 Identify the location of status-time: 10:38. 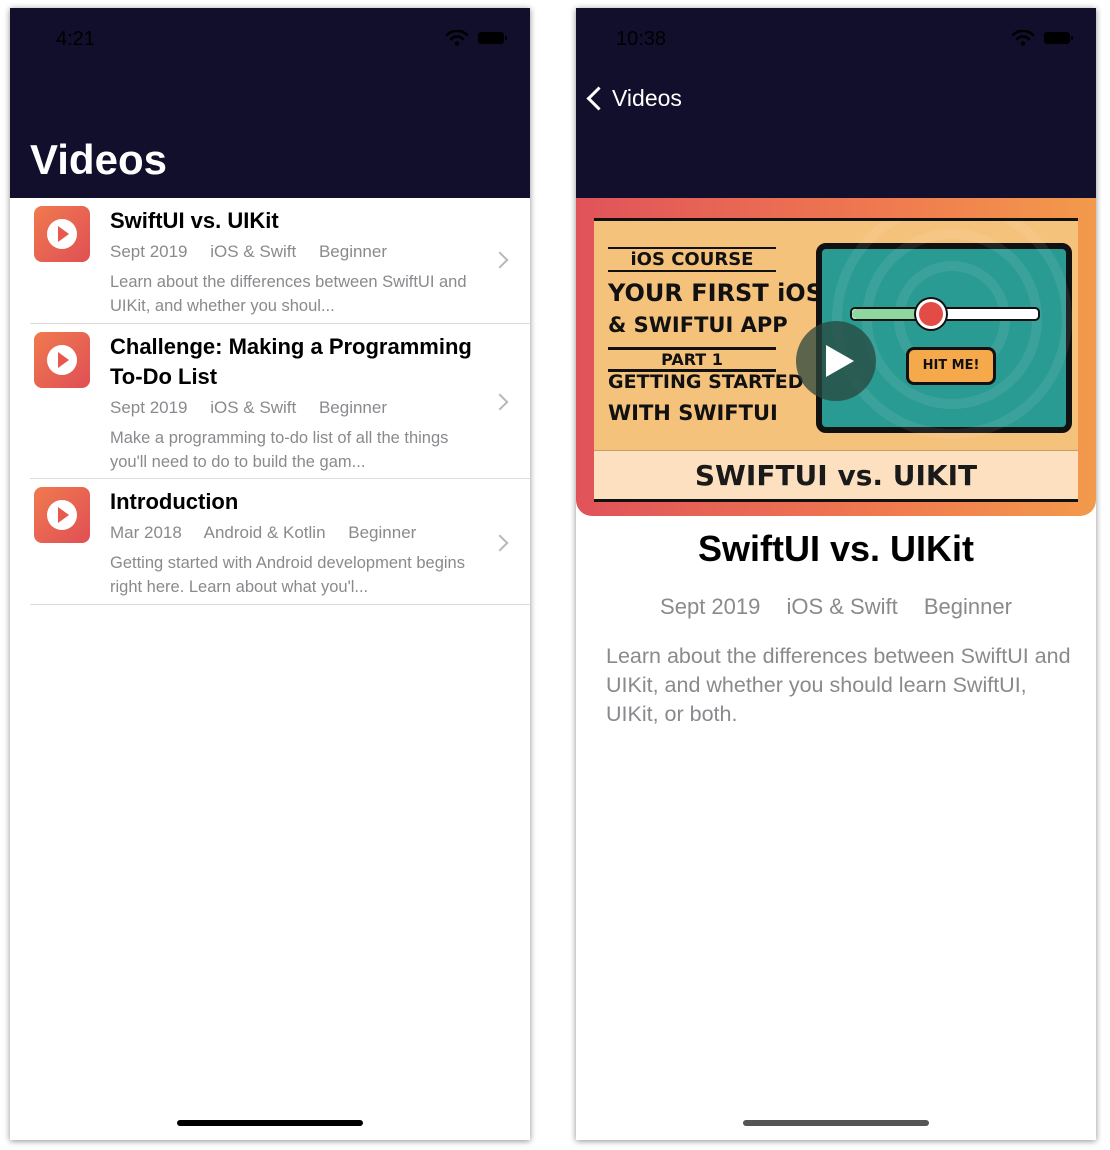
(641, 39).